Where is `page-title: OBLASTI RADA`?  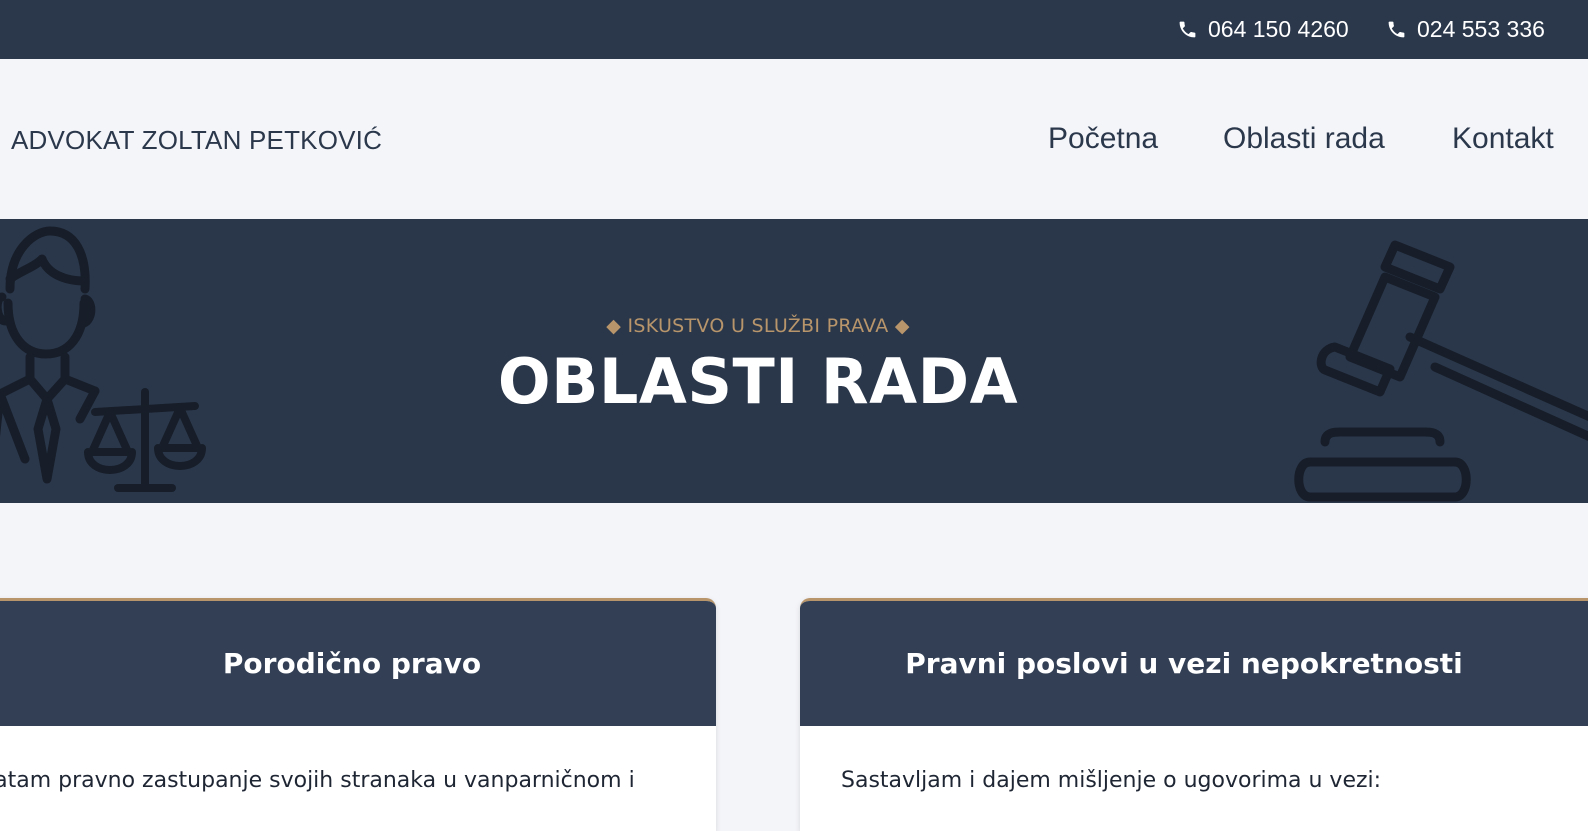 page-title: OBLASTI RADA is located at coordinates (758, 381).